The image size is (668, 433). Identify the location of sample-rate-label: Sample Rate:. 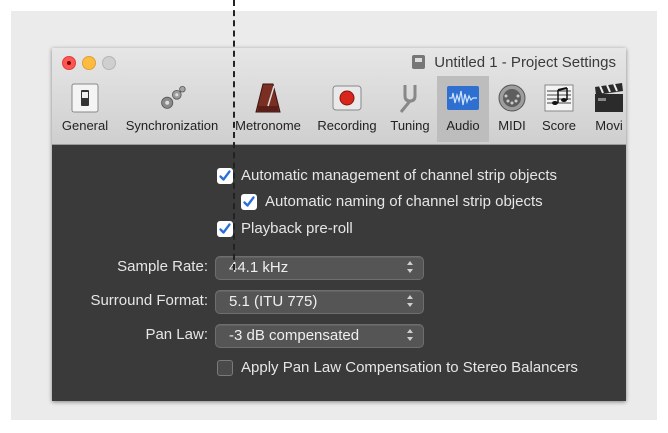
(162, 266).